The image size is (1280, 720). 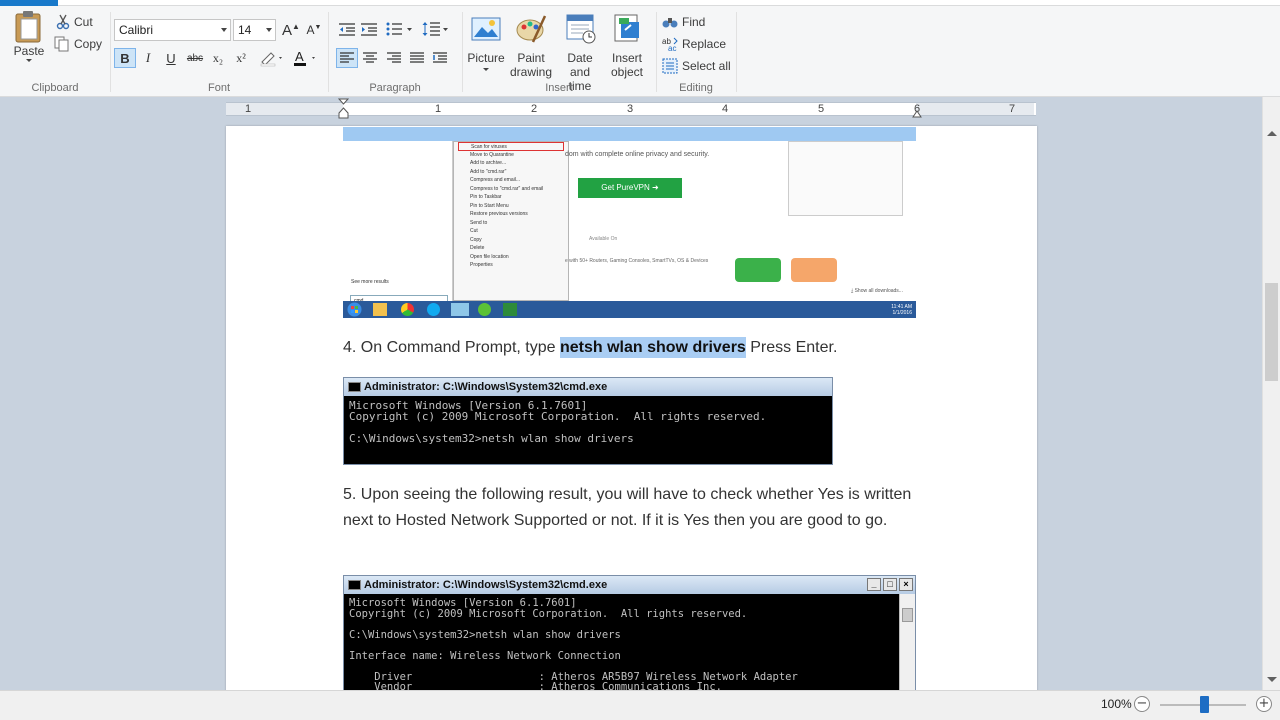 I want to click on paint-palette-icon, so click(x=531, y=29).